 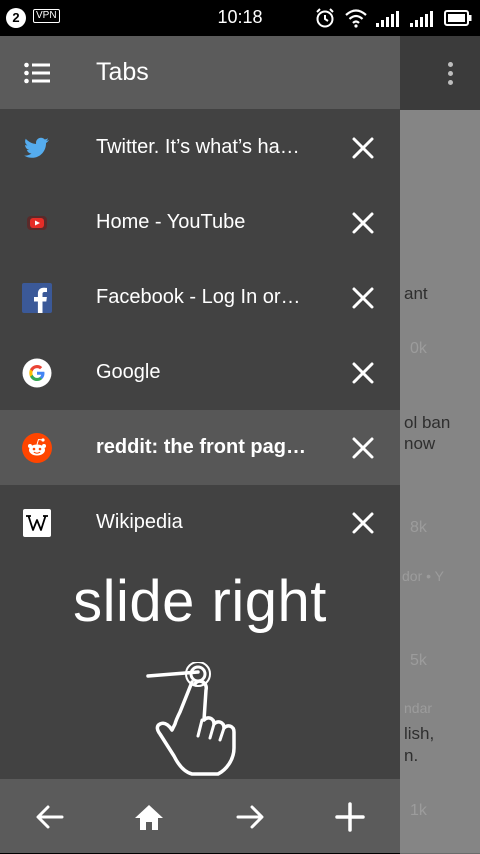 What do you see at coordinates (325, 18) in the screenshot?
I see `alarm-icon` at bounding box center [325, 18].